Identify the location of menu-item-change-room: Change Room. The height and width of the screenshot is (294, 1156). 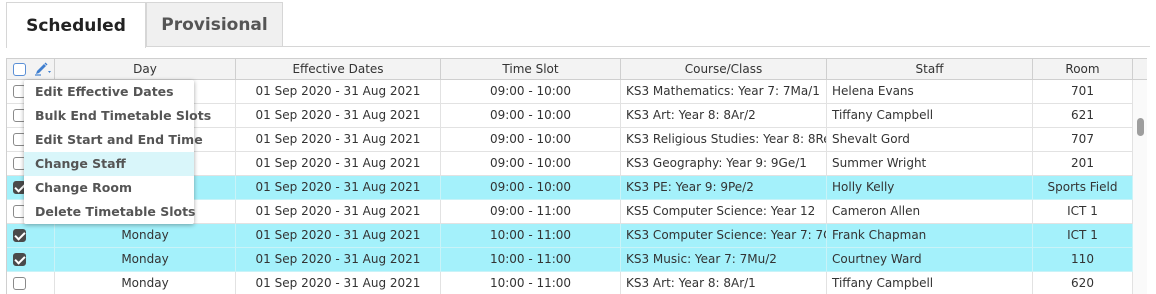
(109, 188).